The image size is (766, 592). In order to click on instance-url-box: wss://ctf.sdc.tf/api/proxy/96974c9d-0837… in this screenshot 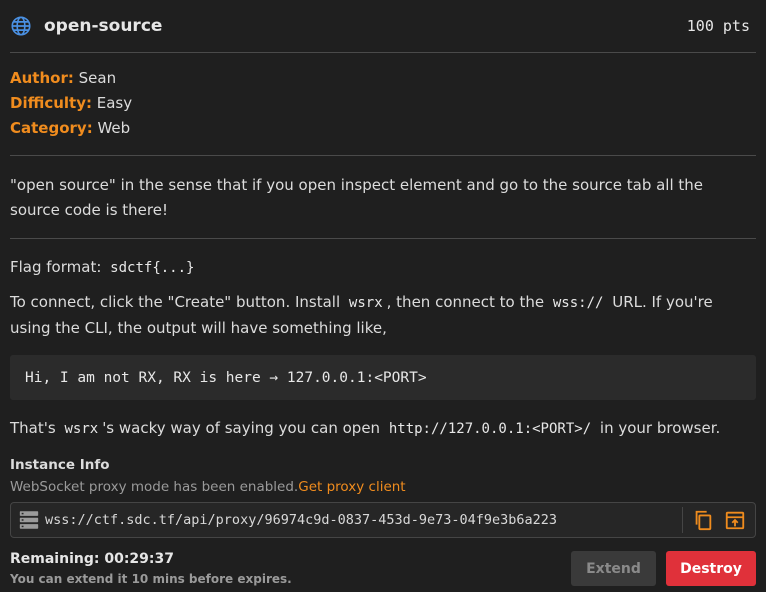, I will do `click(383, 520)`.